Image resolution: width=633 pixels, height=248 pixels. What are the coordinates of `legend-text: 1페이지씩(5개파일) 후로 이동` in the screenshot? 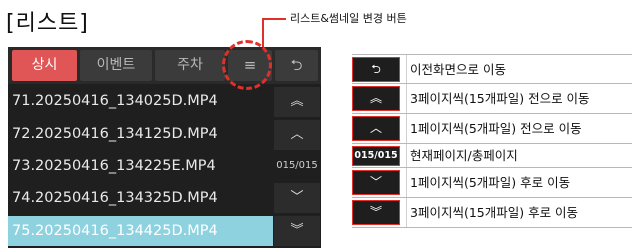 It's located at (490, 182).